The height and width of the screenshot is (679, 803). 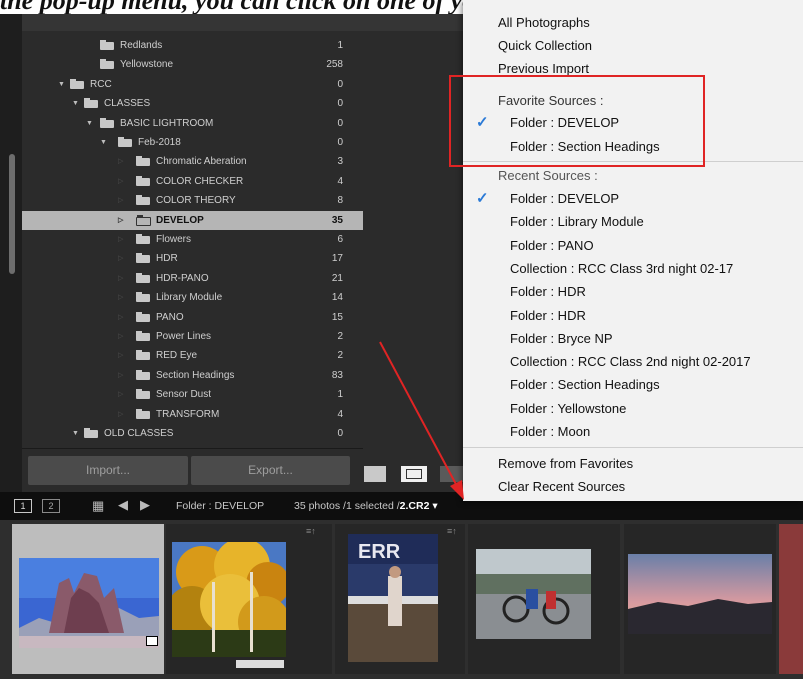 What do you see at coordinates (192, 278) in the screenshot?
I see `folder-row: ▷ HDR-PANO 21` at bounding box center [192, 278].